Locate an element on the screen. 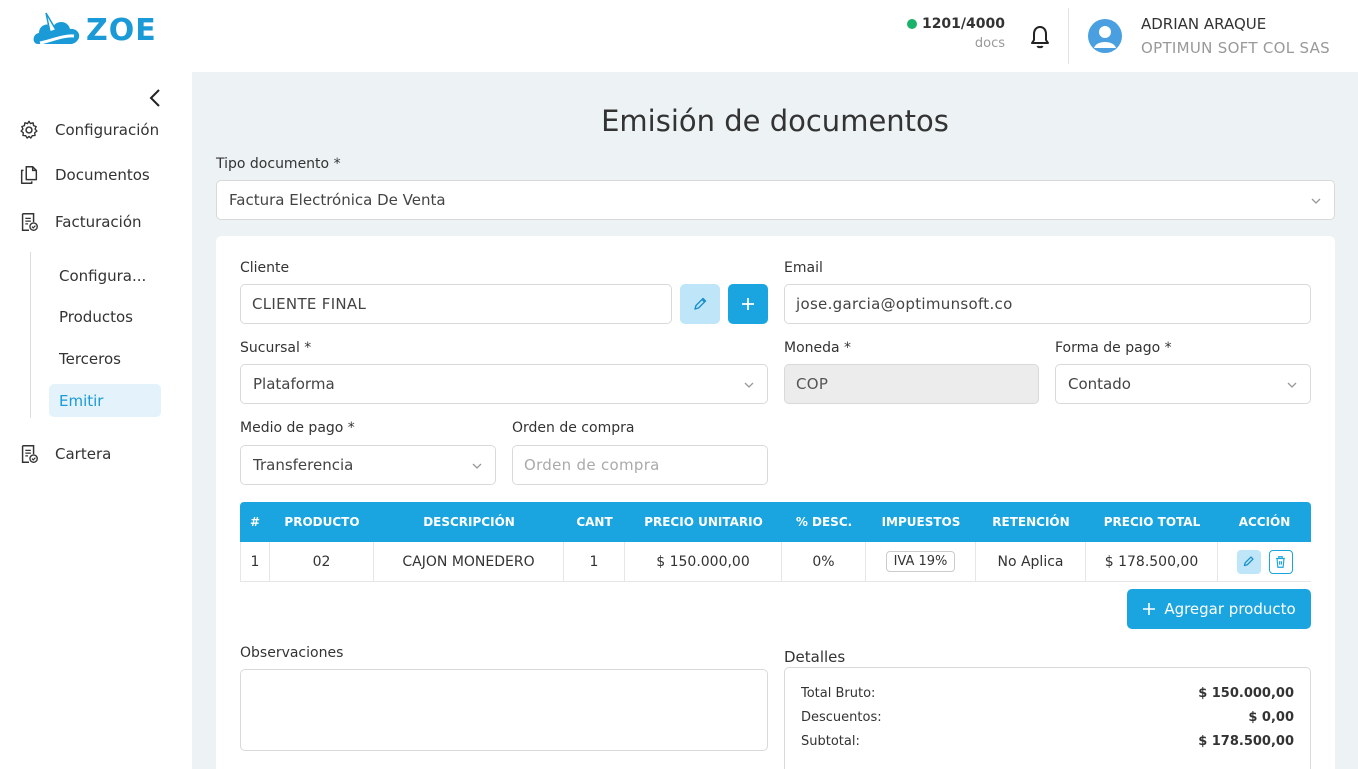  sidebar-item-cartera: Cartera is located at coordinates (64, 454).